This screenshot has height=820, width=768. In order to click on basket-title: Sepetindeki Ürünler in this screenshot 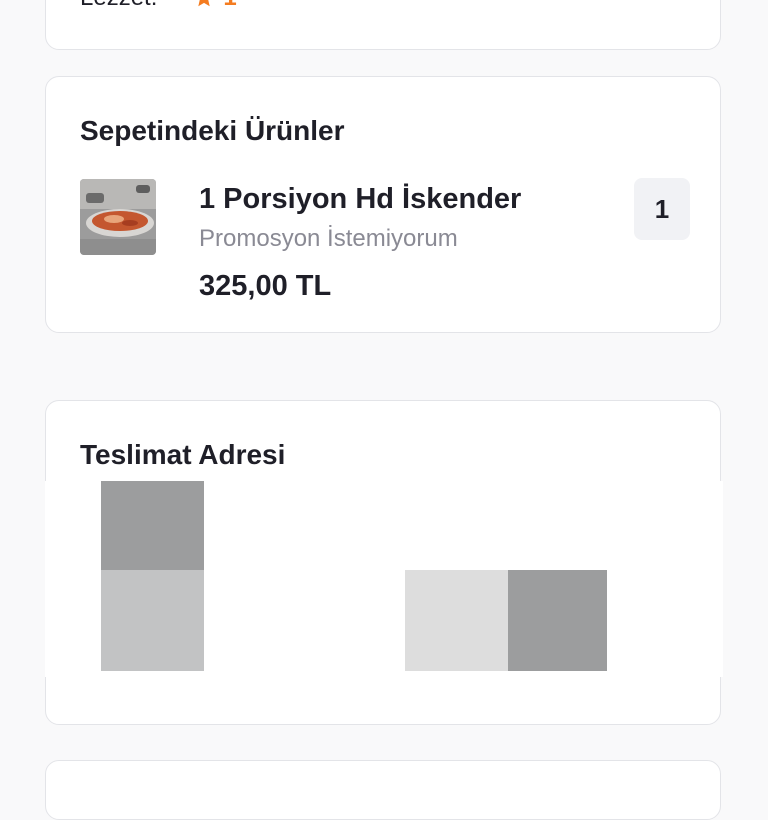, I will do `click(212, 130)`.